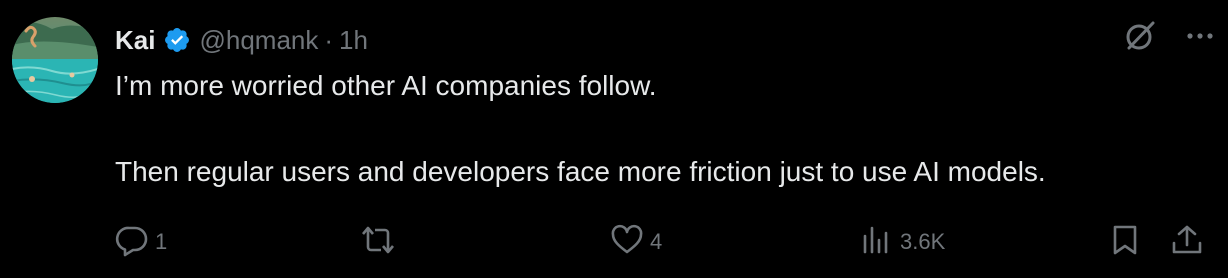  What do you see at coordinates (132, 242) in the screenshot?
I see `reply-icon` at bounding box center [132, 242].